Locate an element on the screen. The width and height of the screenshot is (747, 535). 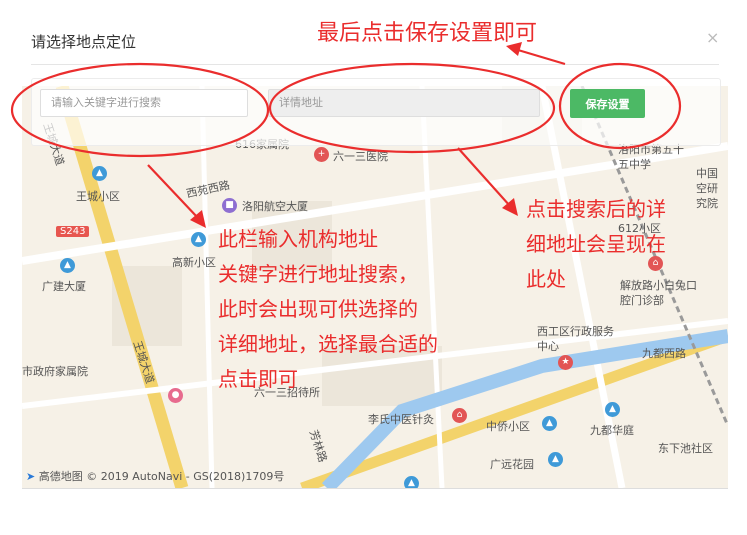
map-label-gaoxin: 高新小区 is located at coordinates (194, 262).